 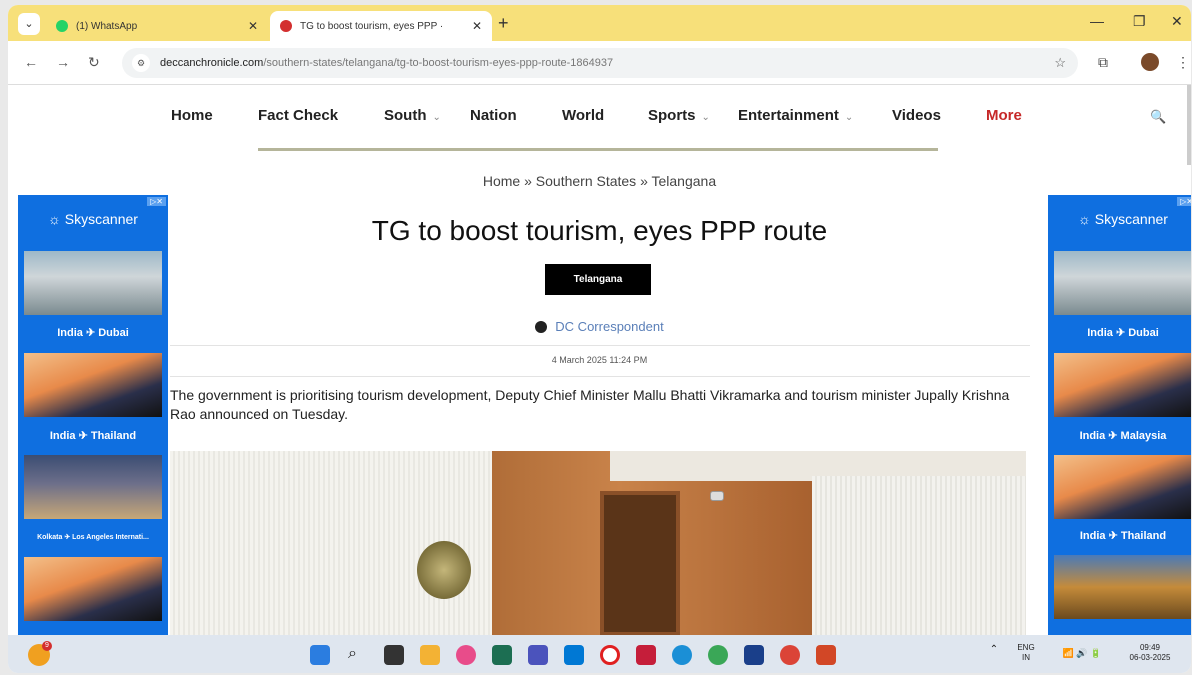 What do you see at coordinates (63, 62) in the screenshot?
I see `forward-button: →` at bounding box center [63, 62].